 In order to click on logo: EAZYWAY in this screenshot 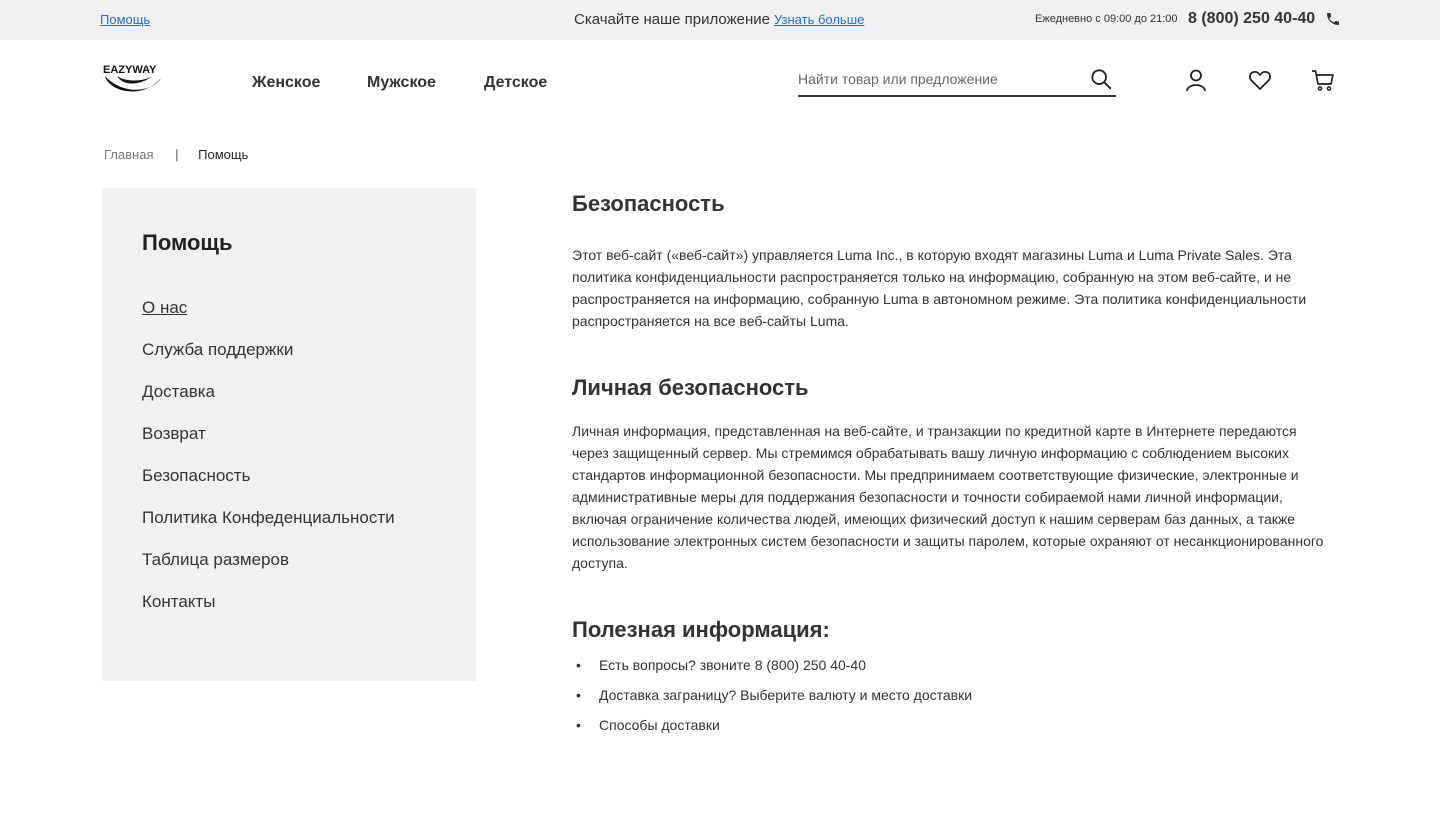, I will do `click(134, 80)`.